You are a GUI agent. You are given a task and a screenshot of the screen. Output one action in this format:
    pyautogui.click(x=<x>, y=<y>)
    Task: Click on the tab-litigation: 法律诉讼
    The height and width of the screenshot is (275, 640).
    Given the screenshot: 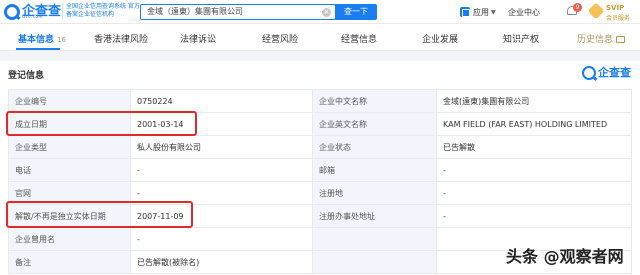 What is the action you would take?
    pyautogui.click(x=198, y=38)
    